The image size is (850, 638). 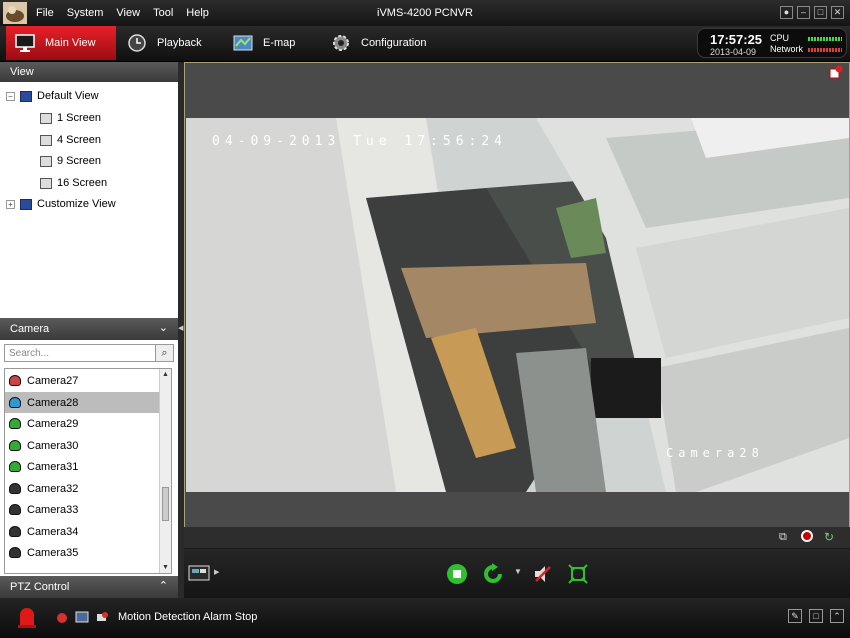 I want to click on alarm-bell-icon, so click(x=62, y=617).